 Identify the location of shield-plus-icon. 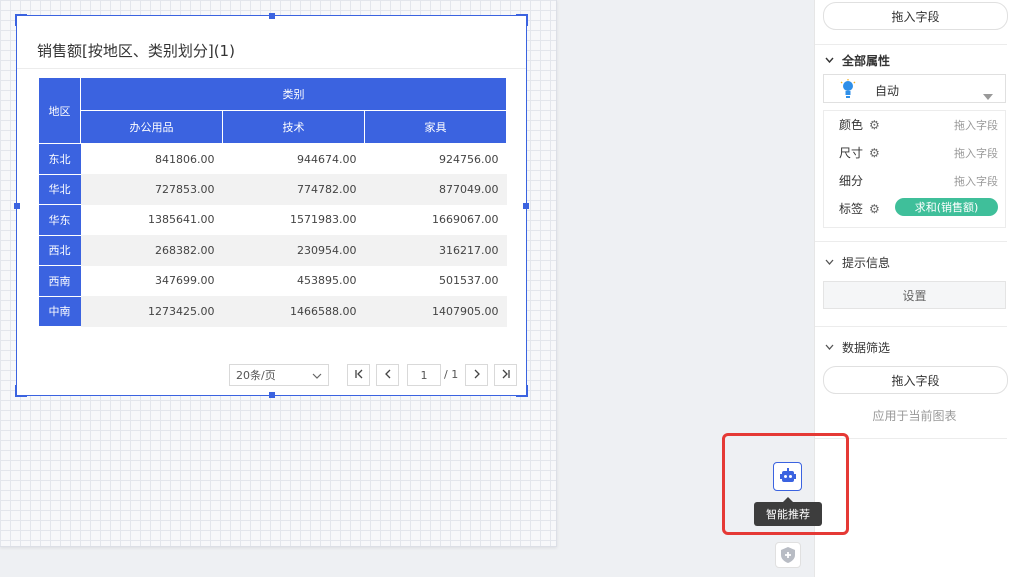
(788, 557).